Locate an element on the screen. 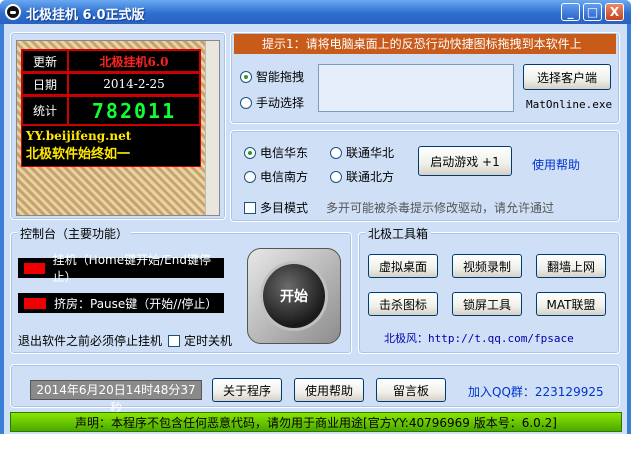 The image size is (631, 459). vpn-button: 翻墙上网 is located at coordinates (571, 266).